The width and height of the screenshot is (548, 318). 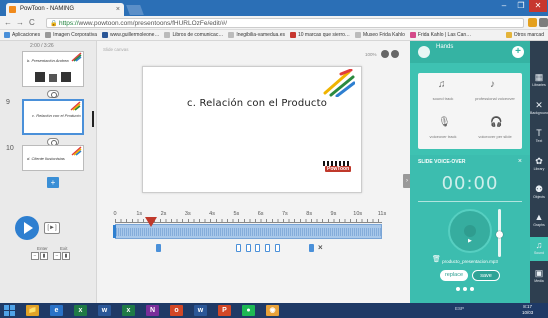 I want to click on slide-title: c. Relación con el Producto, so click(x=257, y=103).